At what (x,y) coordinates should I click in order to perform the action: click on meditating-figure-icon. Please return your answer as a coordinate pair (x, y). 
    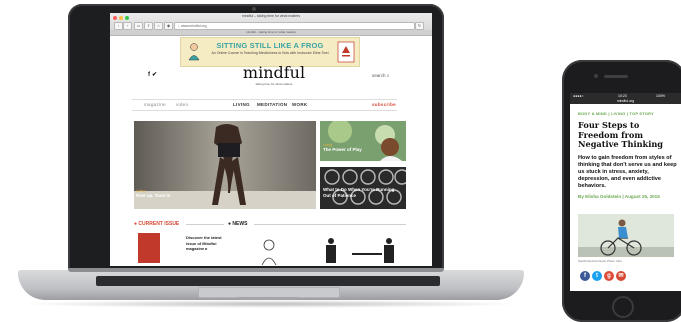
    Looking at the image, I should click on (194, 52).